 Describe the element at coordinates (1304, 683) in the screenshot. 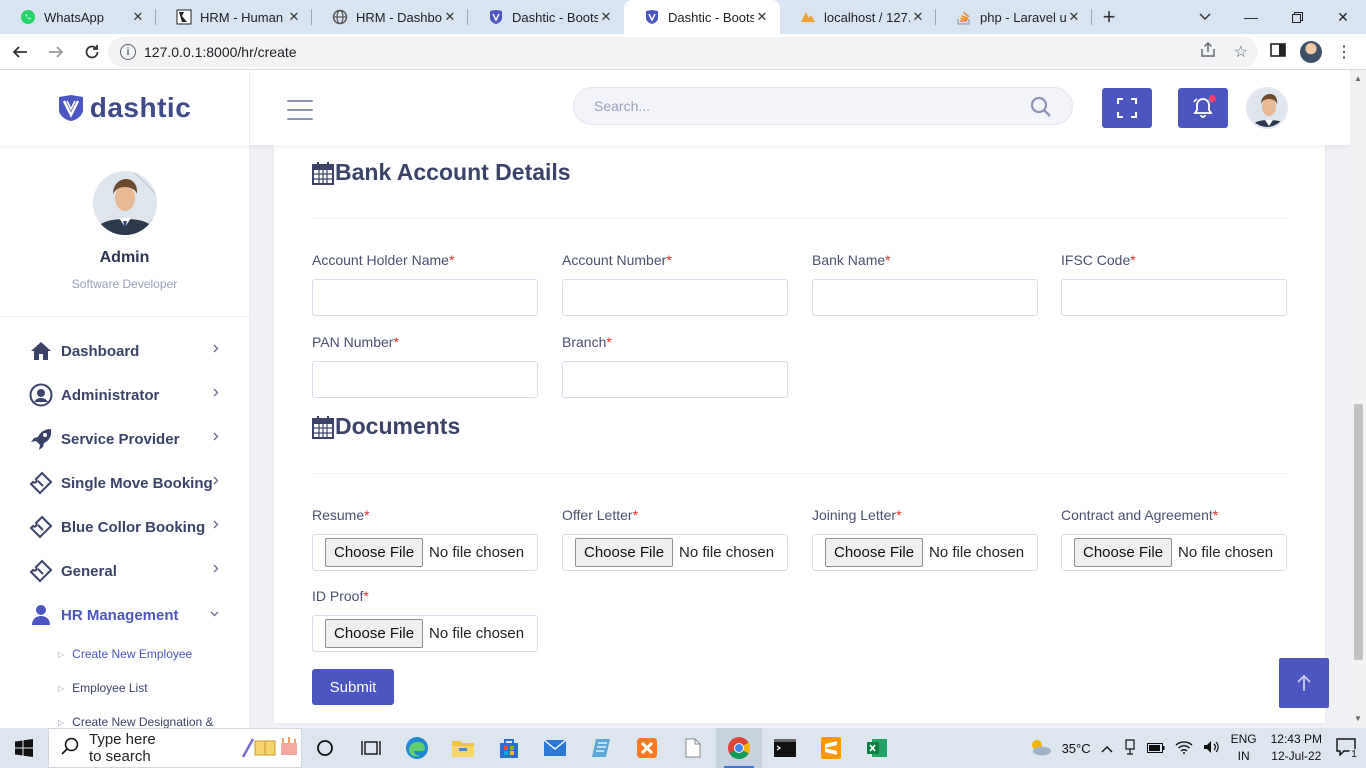

I see `back-to-top-button` at that location.